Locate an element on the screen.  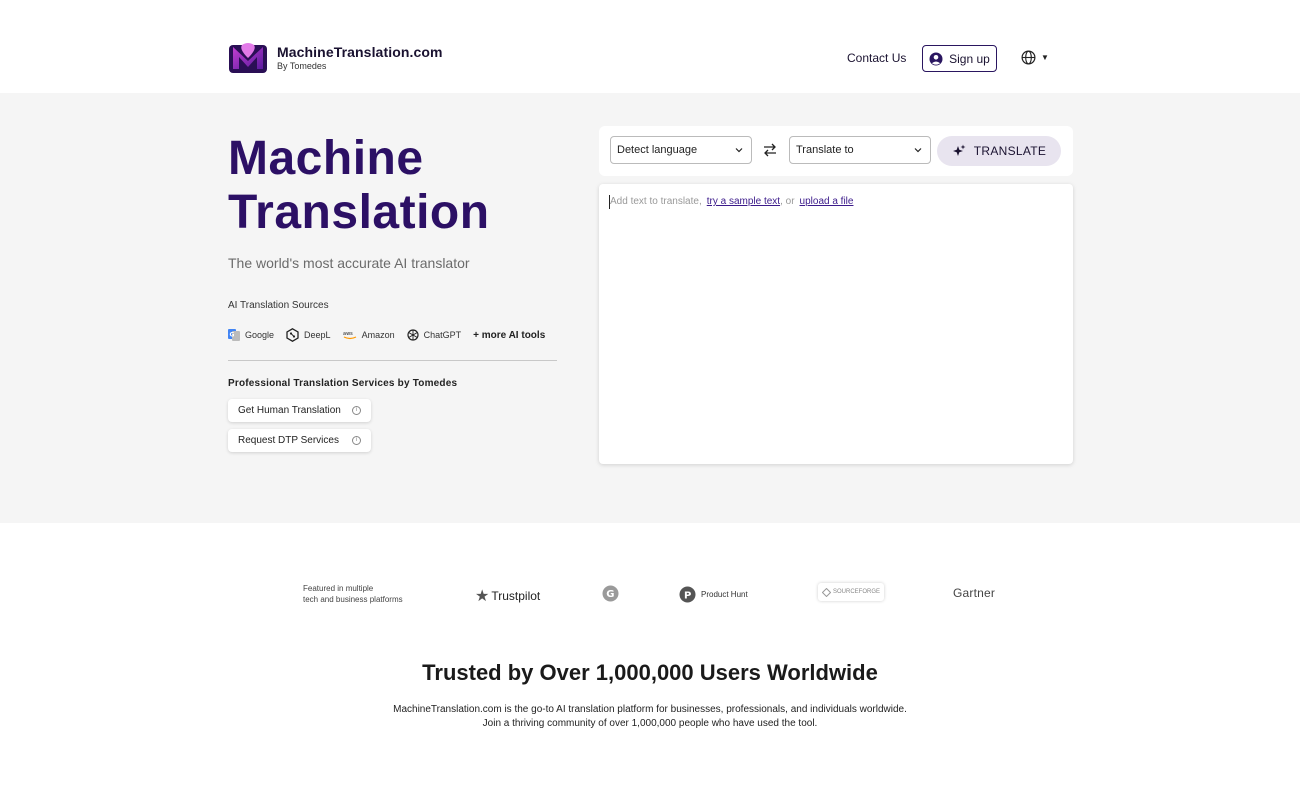
source-amazon: aws Amazon is located at coordinates (369, 335).